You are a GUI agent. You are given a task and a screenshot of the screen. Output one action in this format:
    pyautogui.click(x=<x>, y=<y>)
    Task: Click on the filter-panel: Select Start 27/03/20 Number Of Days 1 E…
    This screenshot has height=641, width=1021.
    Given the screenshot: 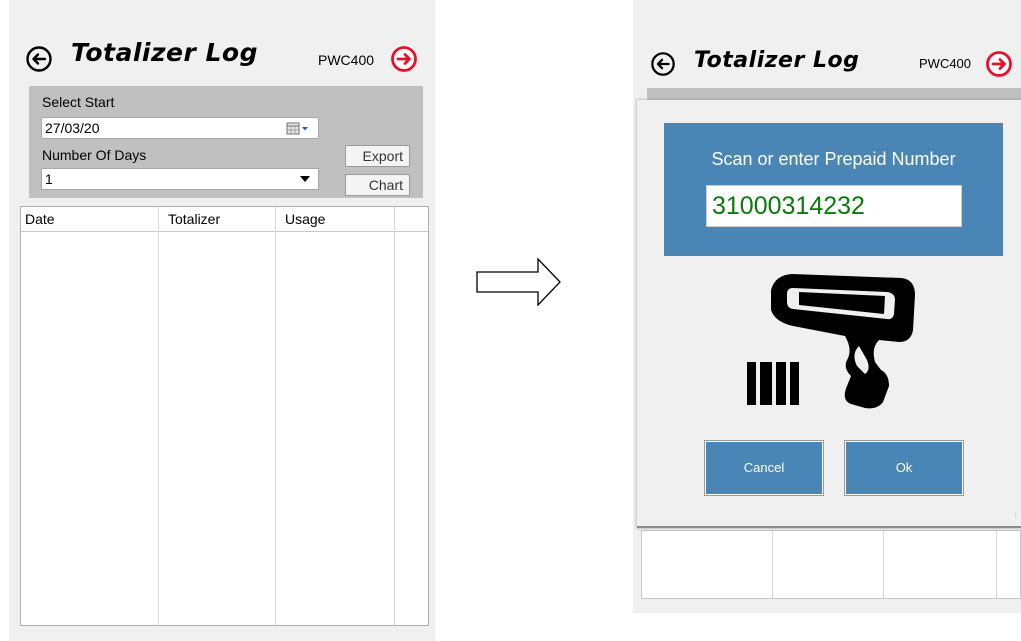 What is the action you would take?
    pyautogui.click(x=226, y=142)
    